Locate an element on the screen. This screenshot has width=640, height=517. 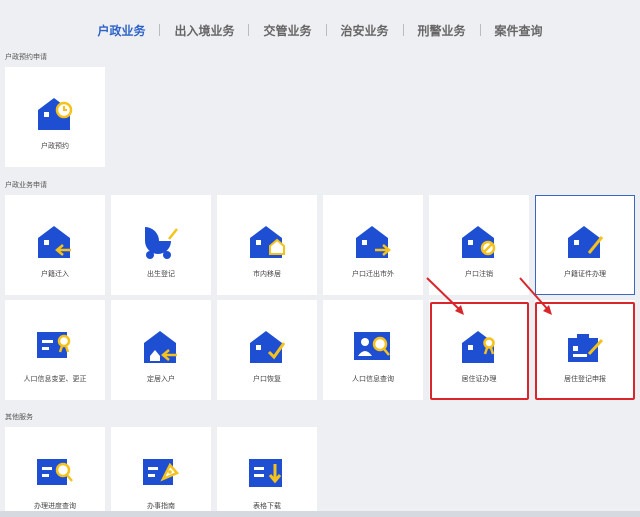
service-card-info-query: 人口信息查询 is located at coordinates (373, 350).